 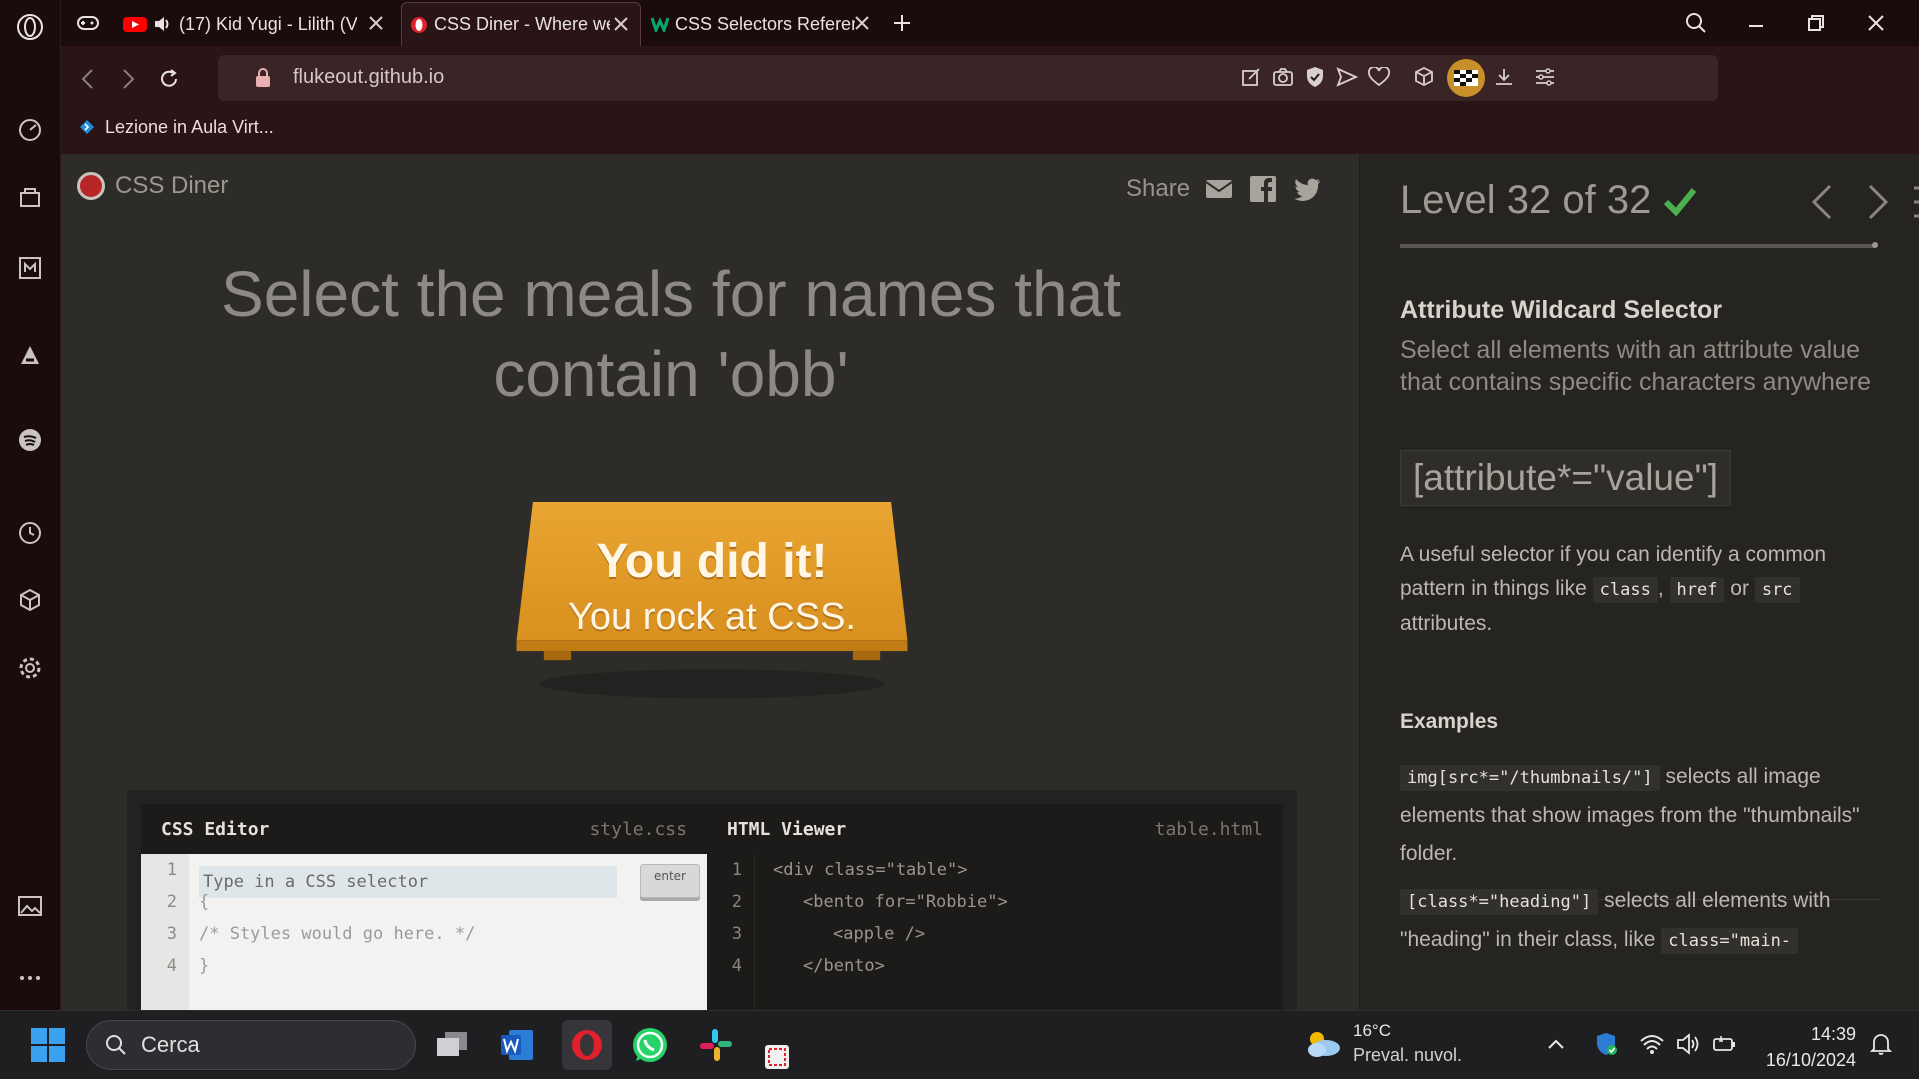 I want to click on site-logo: CSS Diner, so click(x=152, y=186).